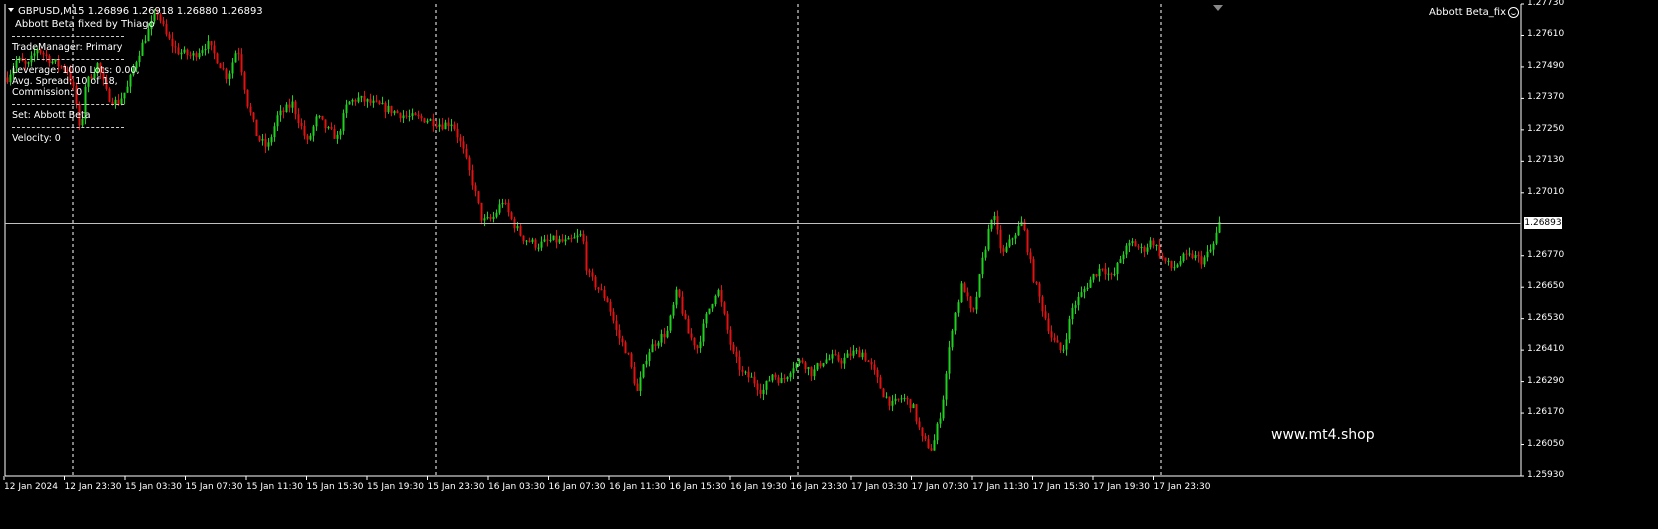 This screenshot has width=1658, height=529. I want to click on time-tick-label: 15 Jan 15:30, so click(335, 487).